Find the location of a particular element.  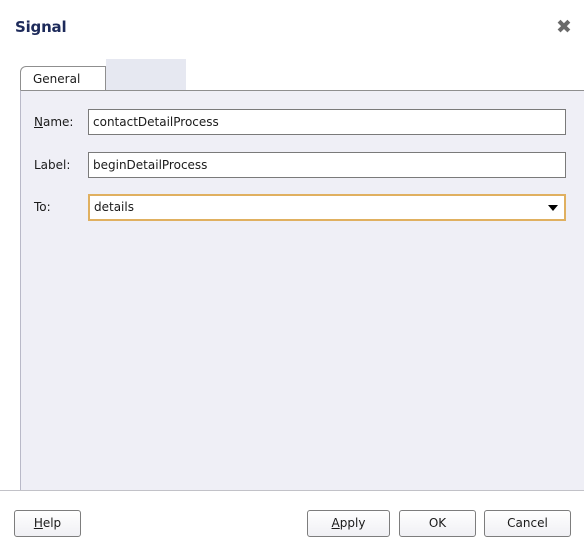

tab-strip: General is located at coordinates (103, 74).